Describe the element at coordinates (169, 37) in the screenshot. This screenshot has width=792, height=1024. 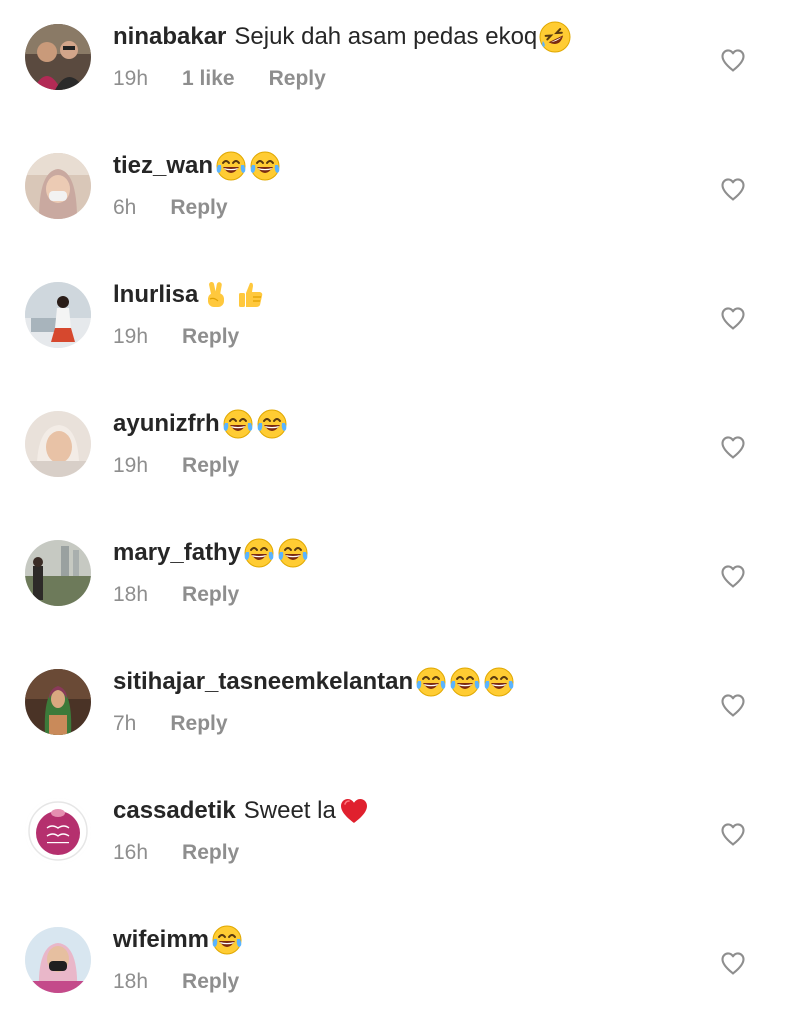
I see `comment-username: ninabakar` at that location.